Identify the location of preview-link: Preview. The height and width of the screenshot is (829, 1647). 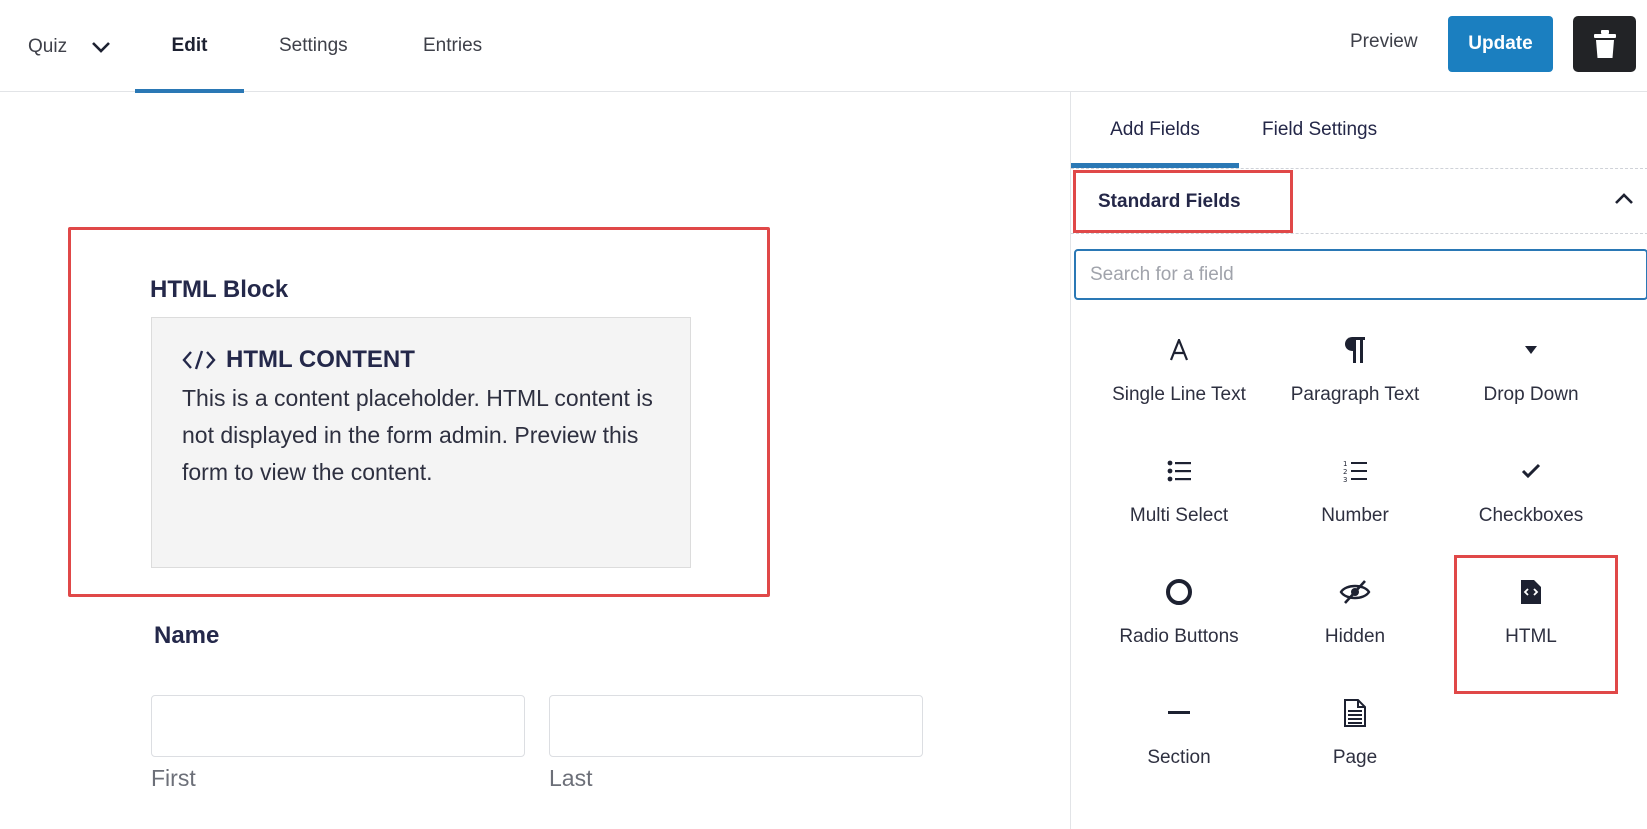
(1384, 42).